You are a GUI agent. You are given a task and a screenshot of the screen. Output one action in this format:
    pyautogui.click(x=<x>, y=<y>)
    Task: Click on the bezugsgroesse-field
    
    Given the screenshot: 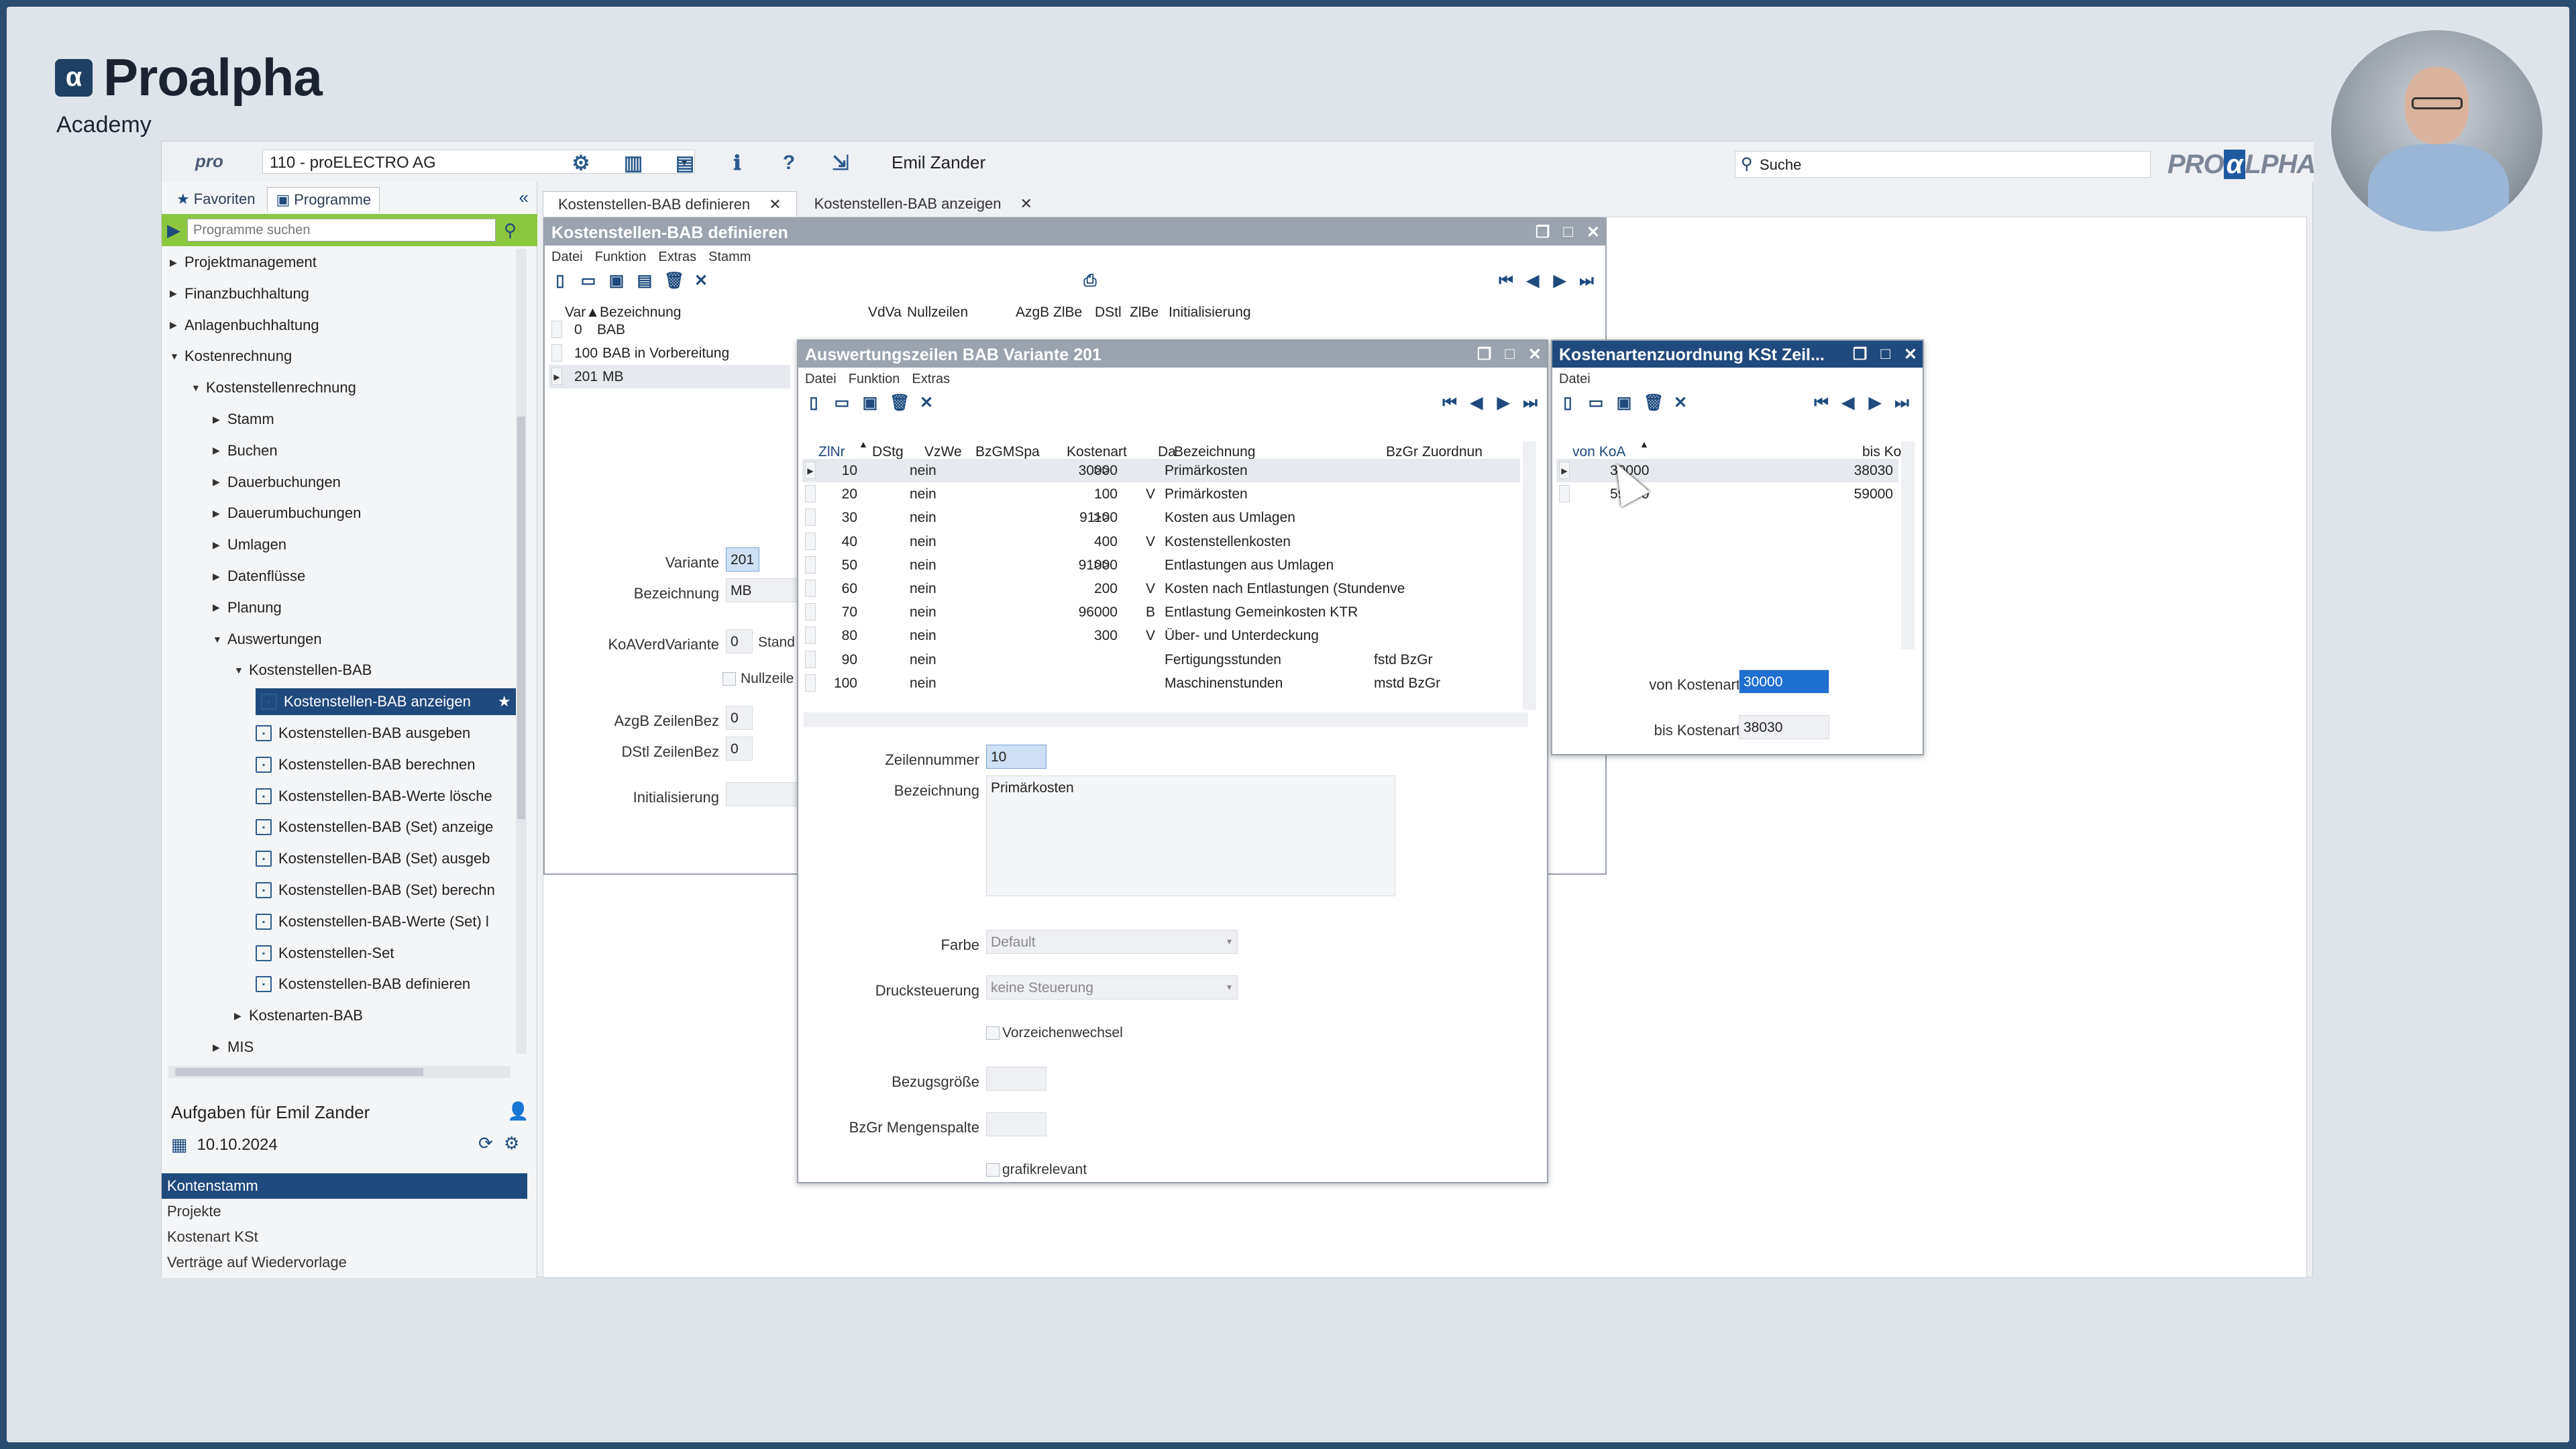 What is the action you would take?
    pyautogui.click(x=1016, y=1079)
    